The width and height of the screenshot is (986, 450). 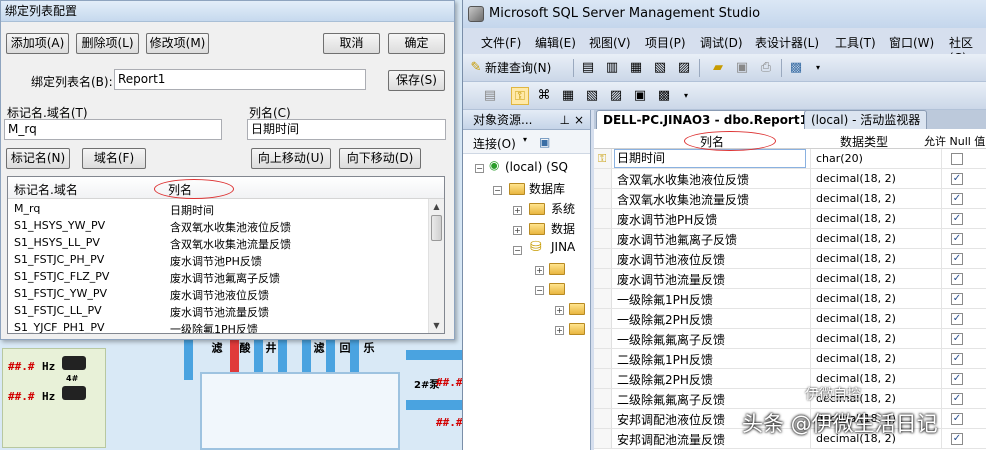 I want to click on tree-jinao-database: JINA, so click(x=563, y=247).